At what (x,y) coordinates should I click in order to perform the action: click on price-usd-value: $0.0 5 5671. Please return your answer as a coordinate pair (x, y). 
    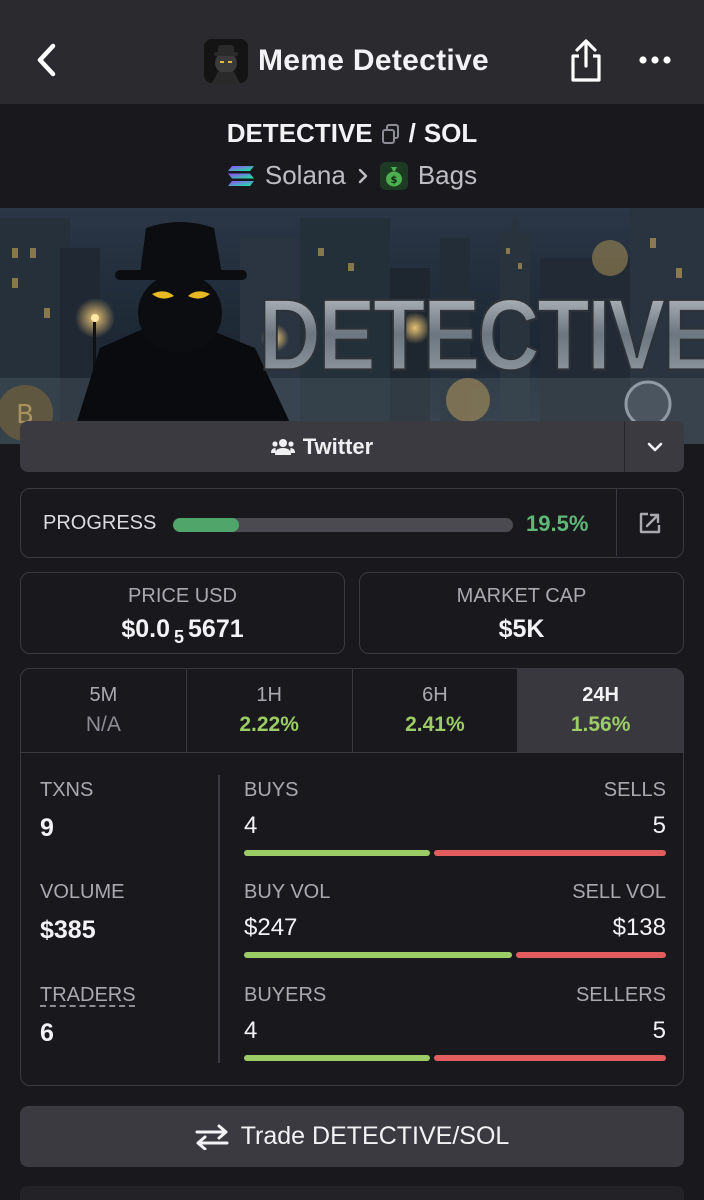
    Looking at the image, I should click on (182, 631).